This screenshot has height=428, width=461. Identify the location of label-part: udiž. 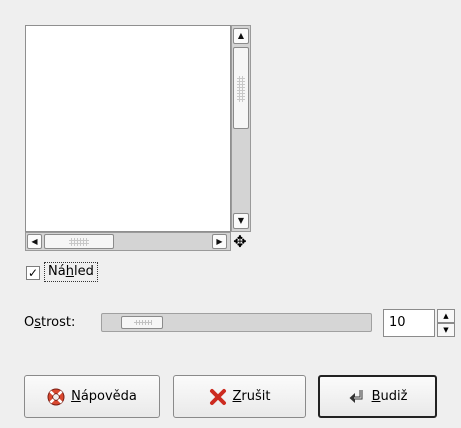
(394, 396).